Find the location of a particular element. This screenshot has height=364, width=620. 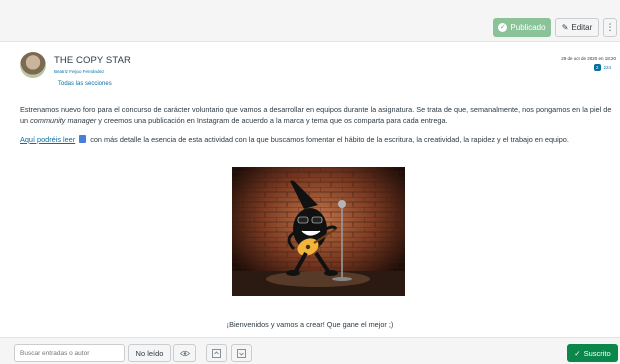

expand-button is located at coordinates (241, 353).